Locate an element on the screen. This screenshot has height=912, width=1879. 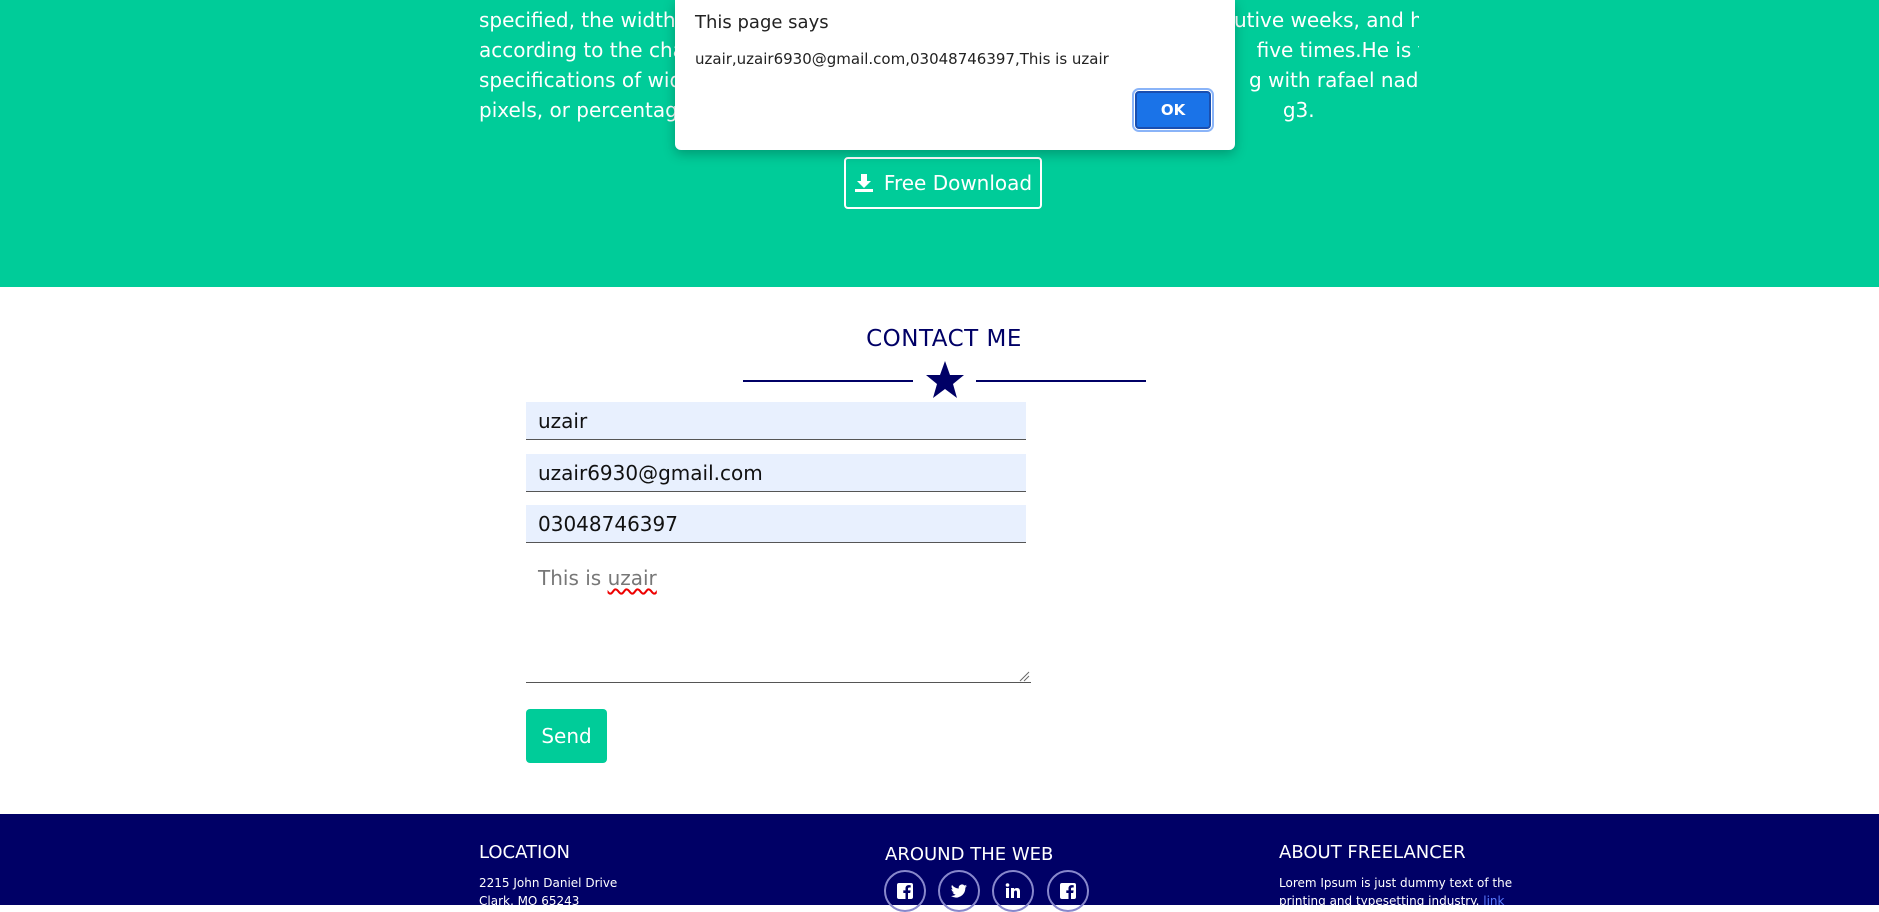
twitter-link is located at coordinates (959, 891).